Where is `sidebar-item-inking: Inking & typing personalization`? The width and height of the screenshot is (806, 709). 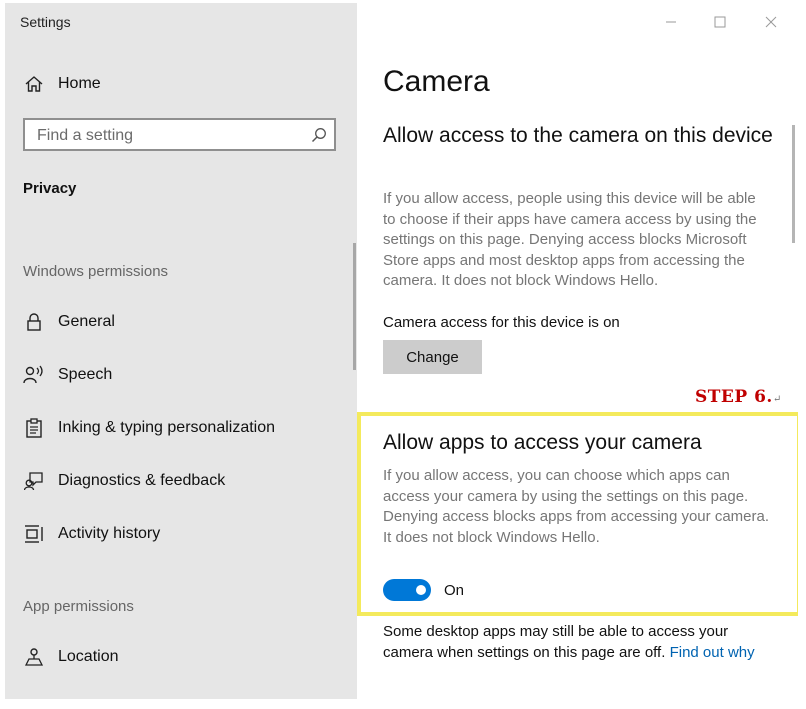 sidebar-item-inking: Inking & typing personalization is located at coordinates (149, 428).